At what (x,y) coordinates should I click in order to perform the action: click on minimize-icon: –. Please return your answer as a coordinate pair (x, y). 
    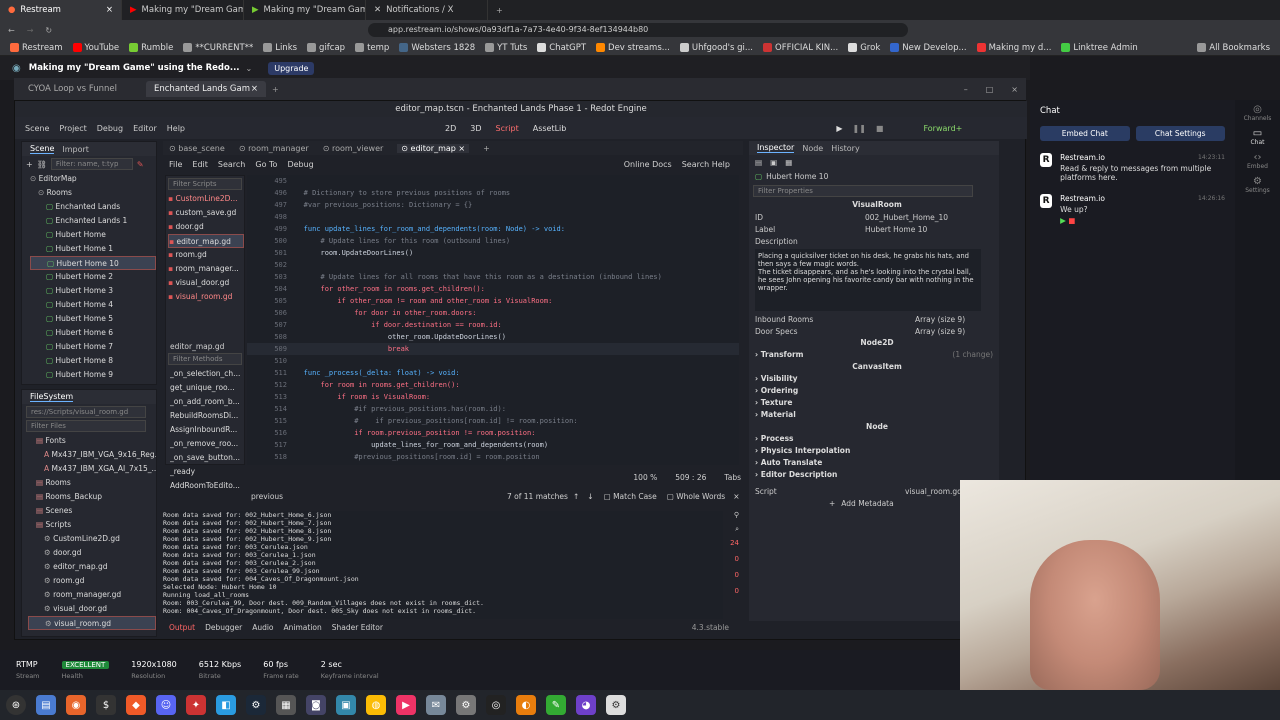
    Looking at the image, I should click on (966, 89).